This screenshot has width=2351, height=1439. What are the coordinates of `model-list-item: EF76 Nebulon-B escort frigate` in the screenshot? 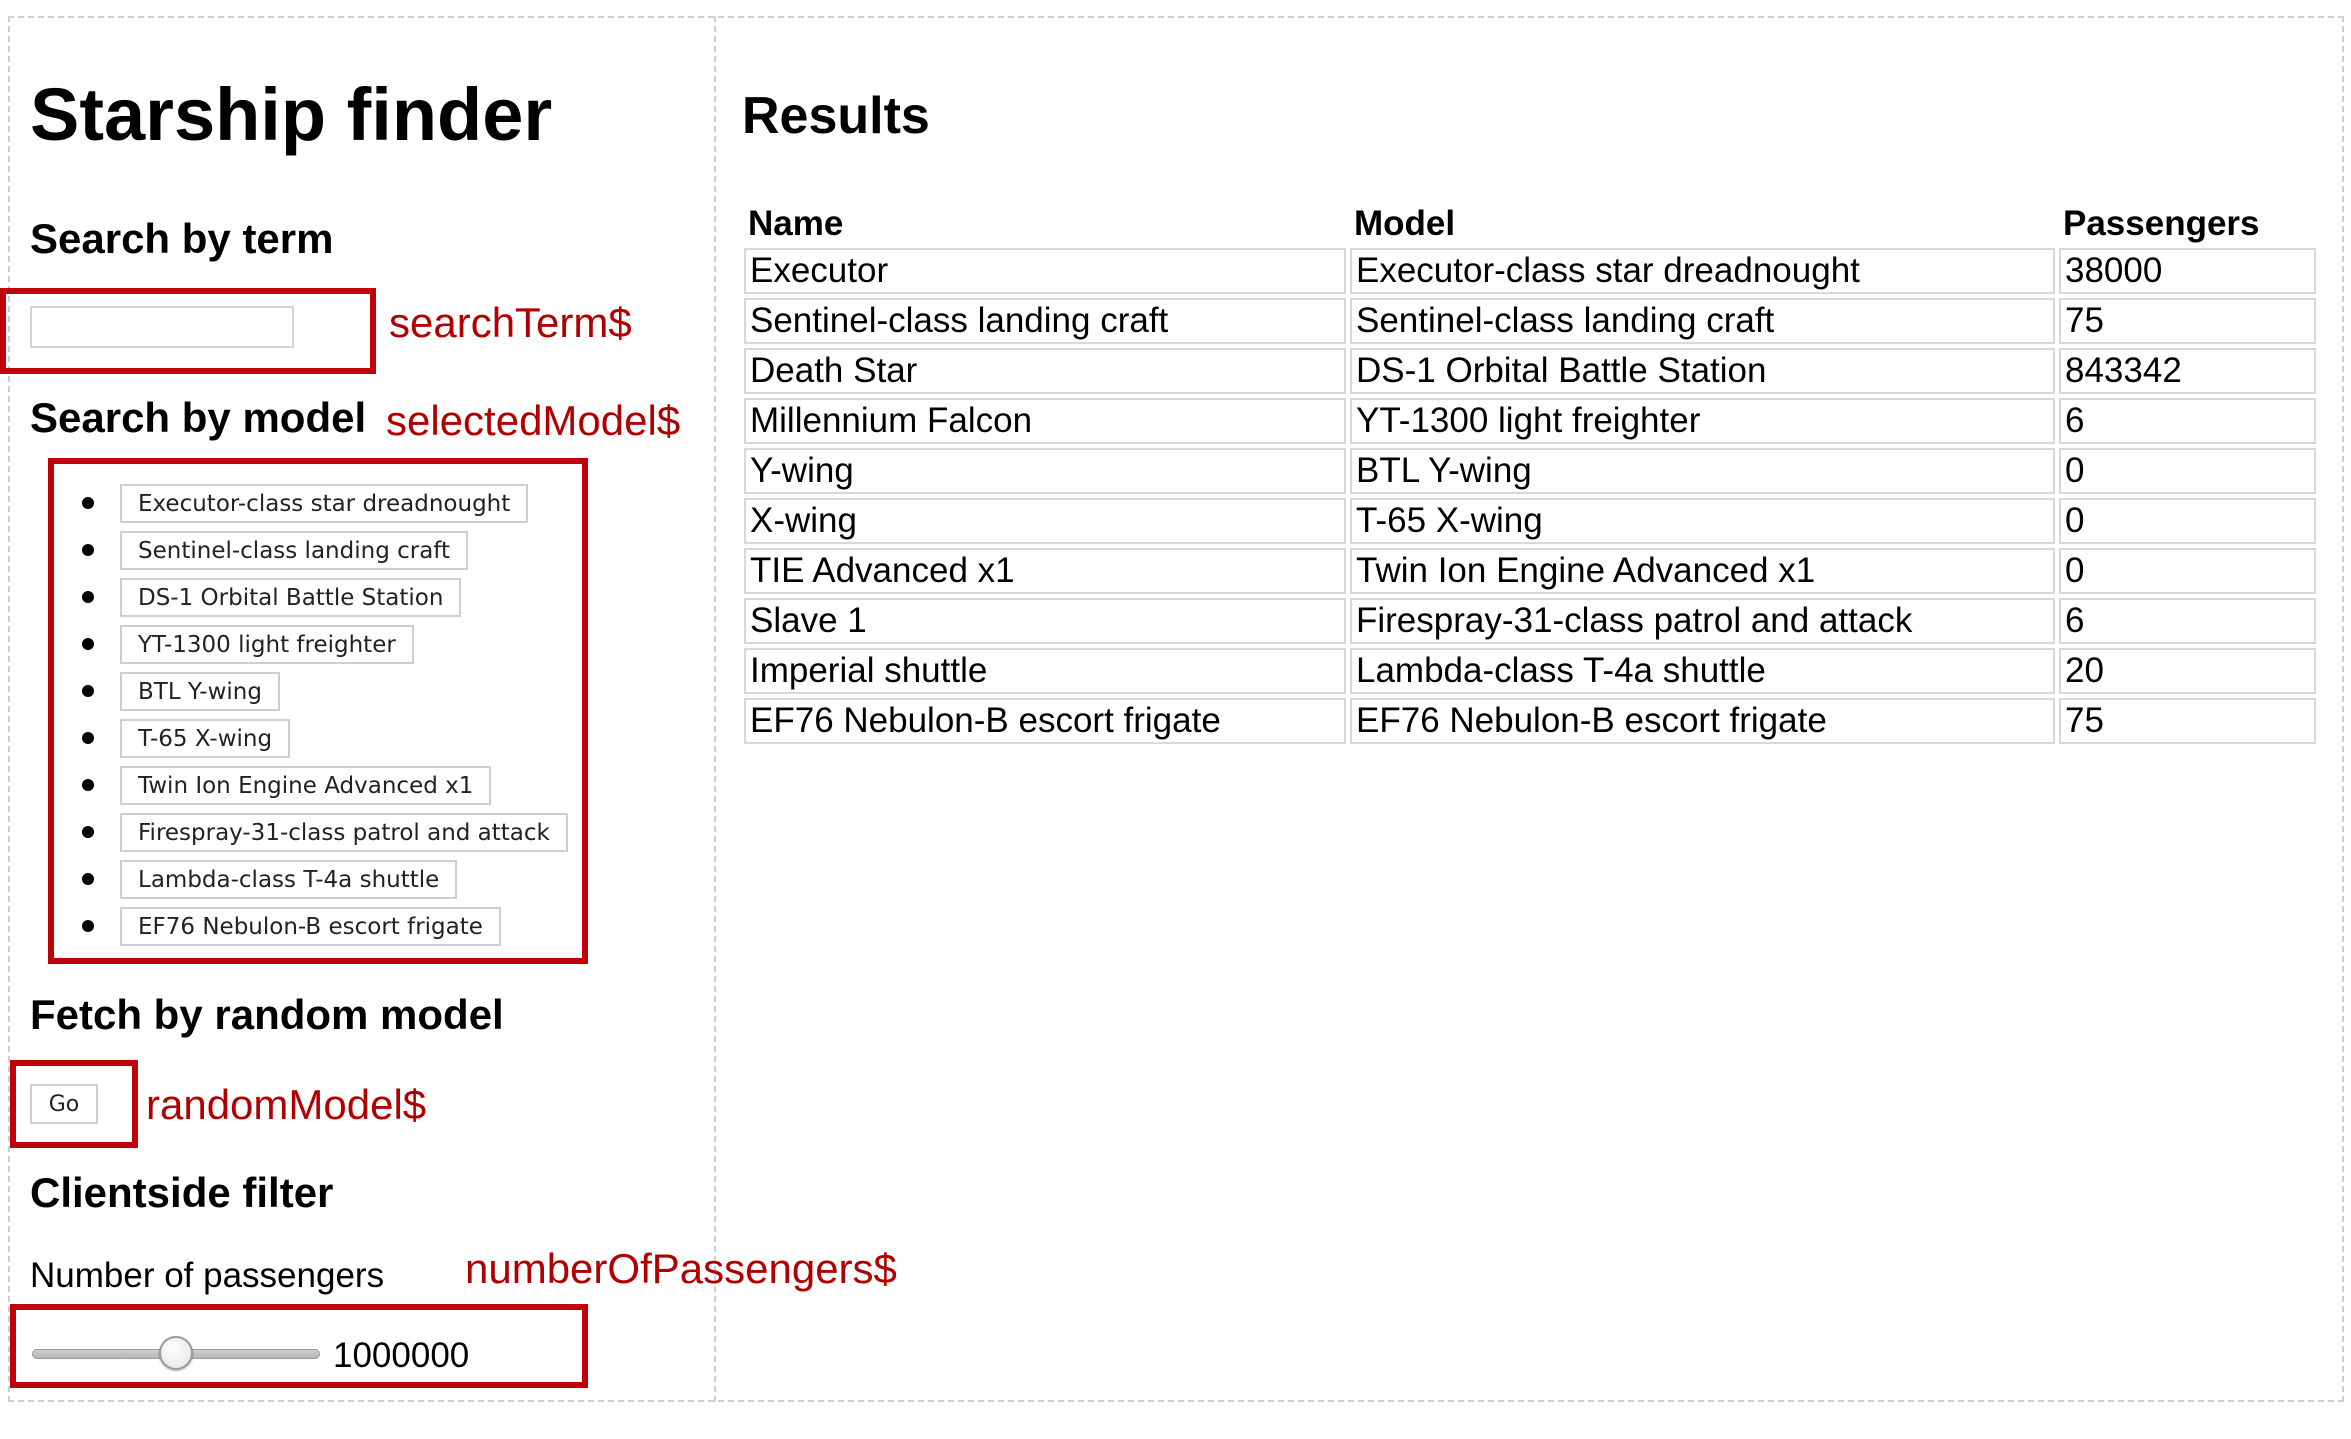 It's located at (323, 926).